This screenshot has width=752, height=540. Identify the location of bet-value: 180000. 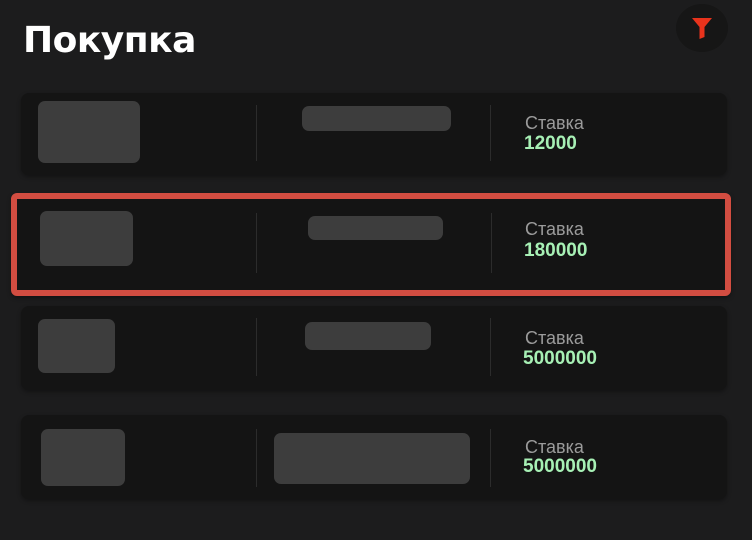
(556, 250).